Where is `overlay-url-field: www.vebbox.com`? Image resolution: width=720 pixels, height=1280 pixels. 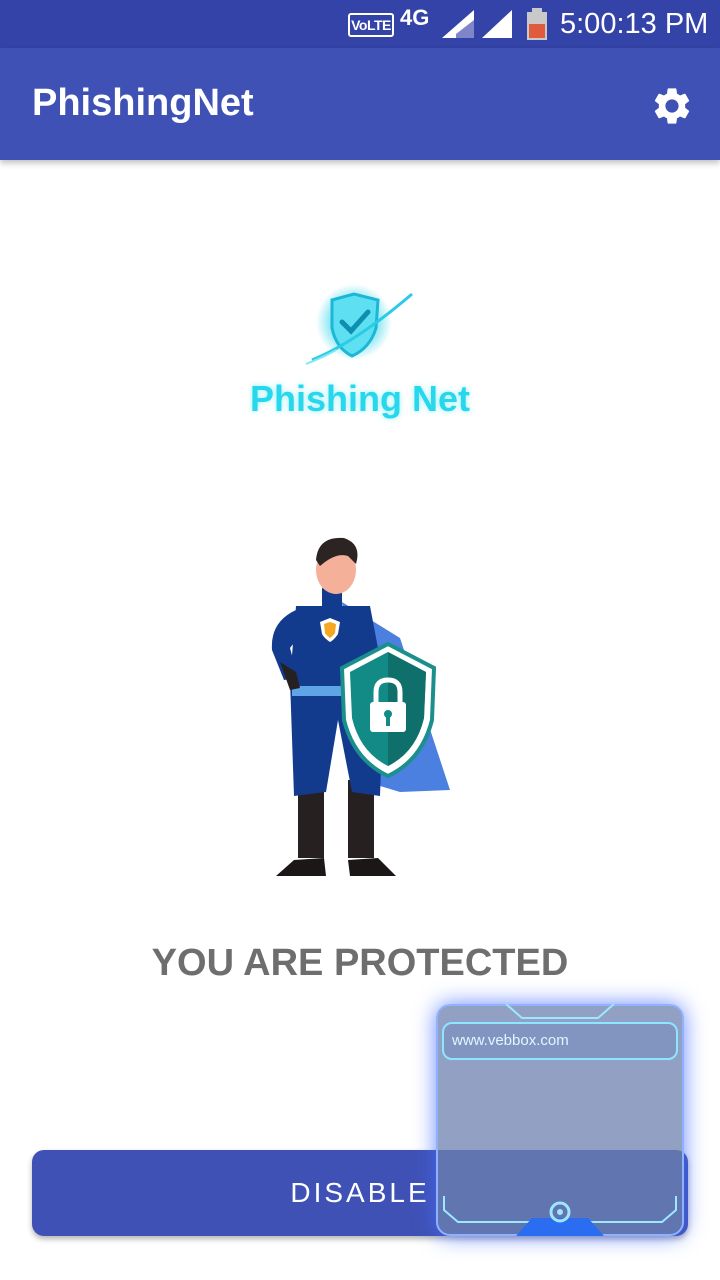 overlay-url-field: www.vebbox.com is located at coordinates (560, 1041).